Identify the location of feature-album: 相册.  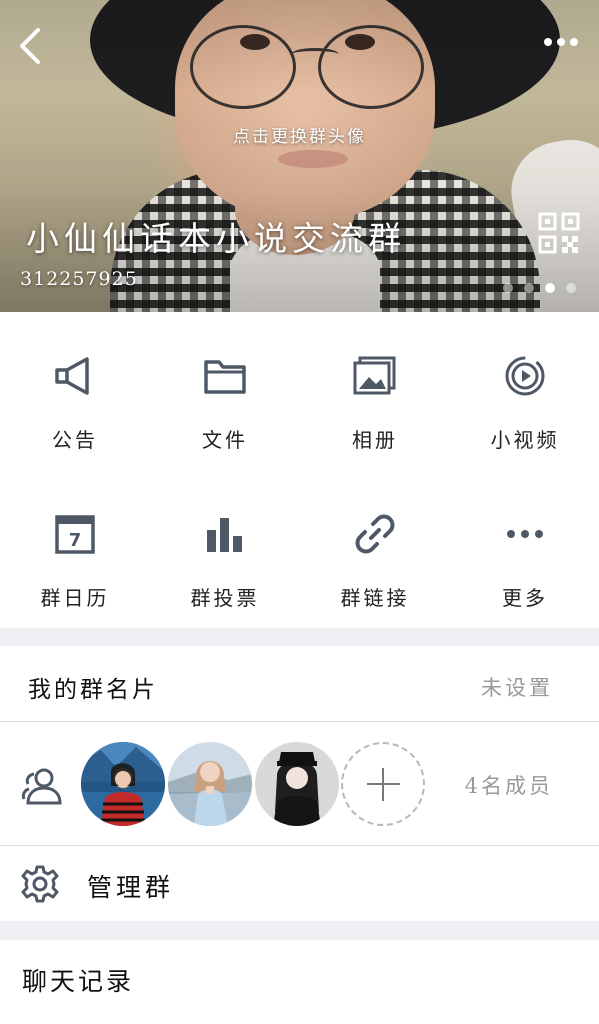
(375, 391).